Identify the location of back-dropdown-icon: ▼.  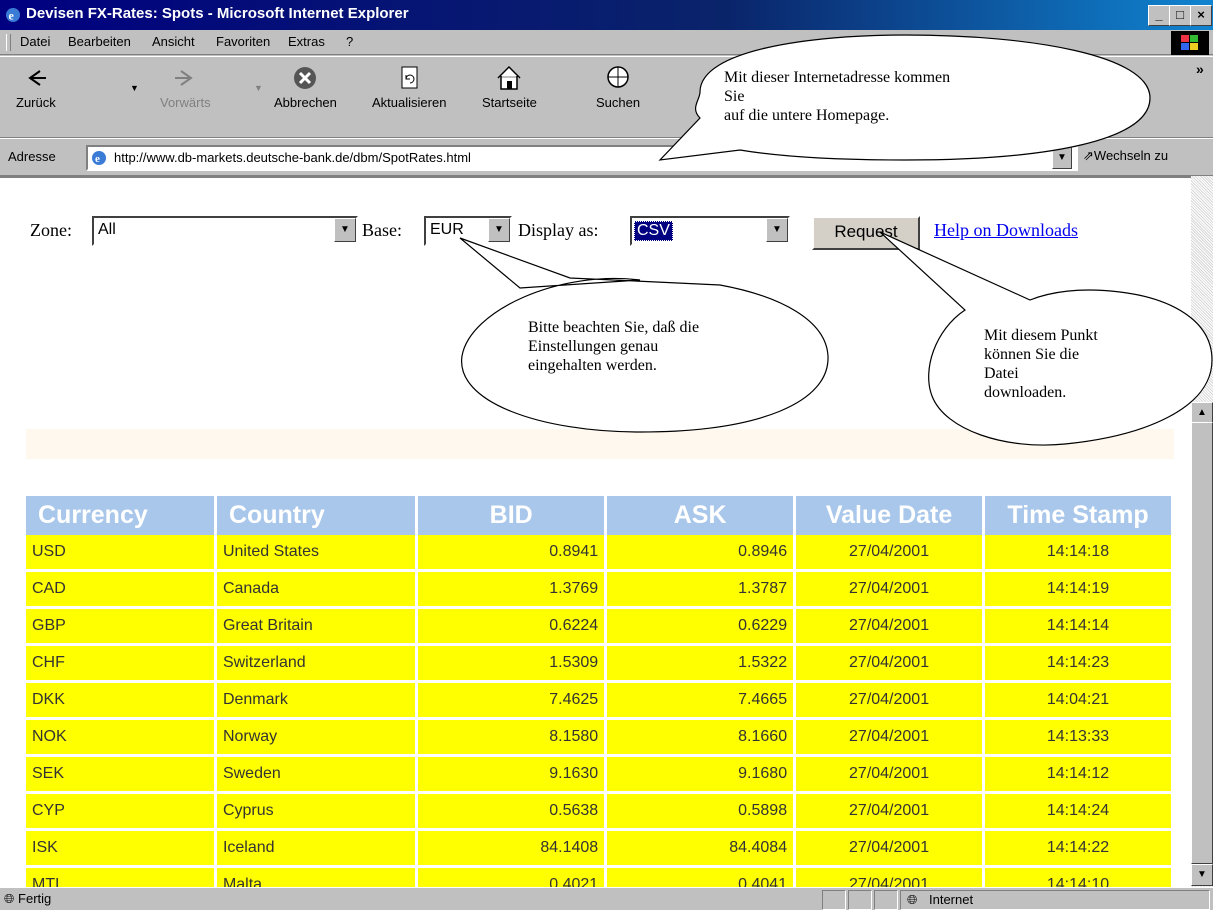
(134, 88).